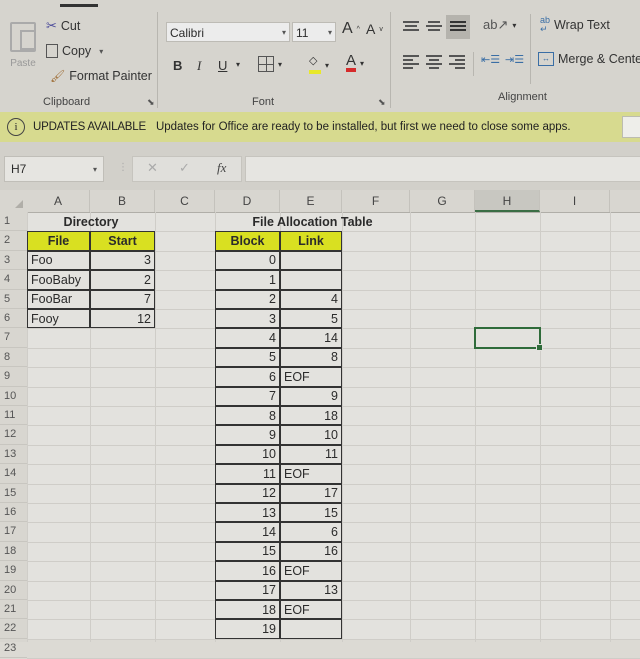 This screenshot has height=659, width=640. What do you see at coordinates (247, 396) in the screenshot?
I see `fat-block-cell: 7` at bounding box center [247, 396].